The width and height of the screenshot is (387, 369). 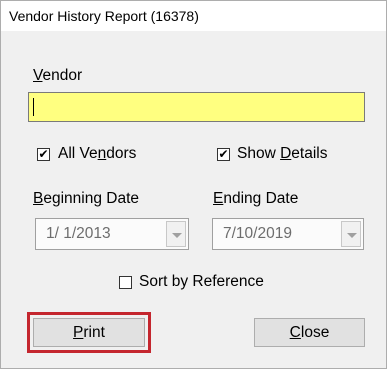 What do you see at coordinates (259, 153) in the screenshot?
I see `show-details-part1: Show` at bounding box center [259, 153].